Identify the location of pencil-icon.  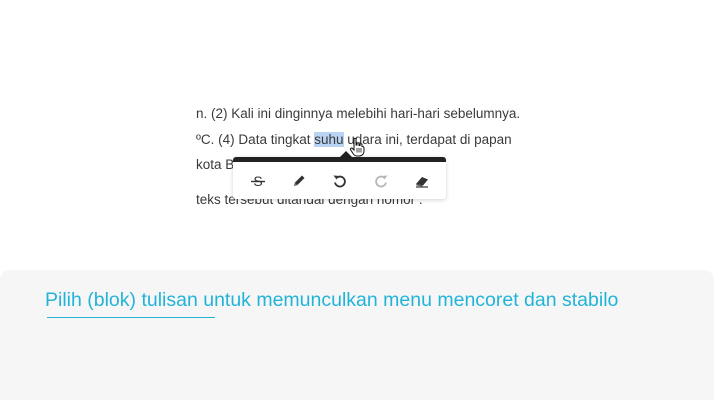
(298, 180).